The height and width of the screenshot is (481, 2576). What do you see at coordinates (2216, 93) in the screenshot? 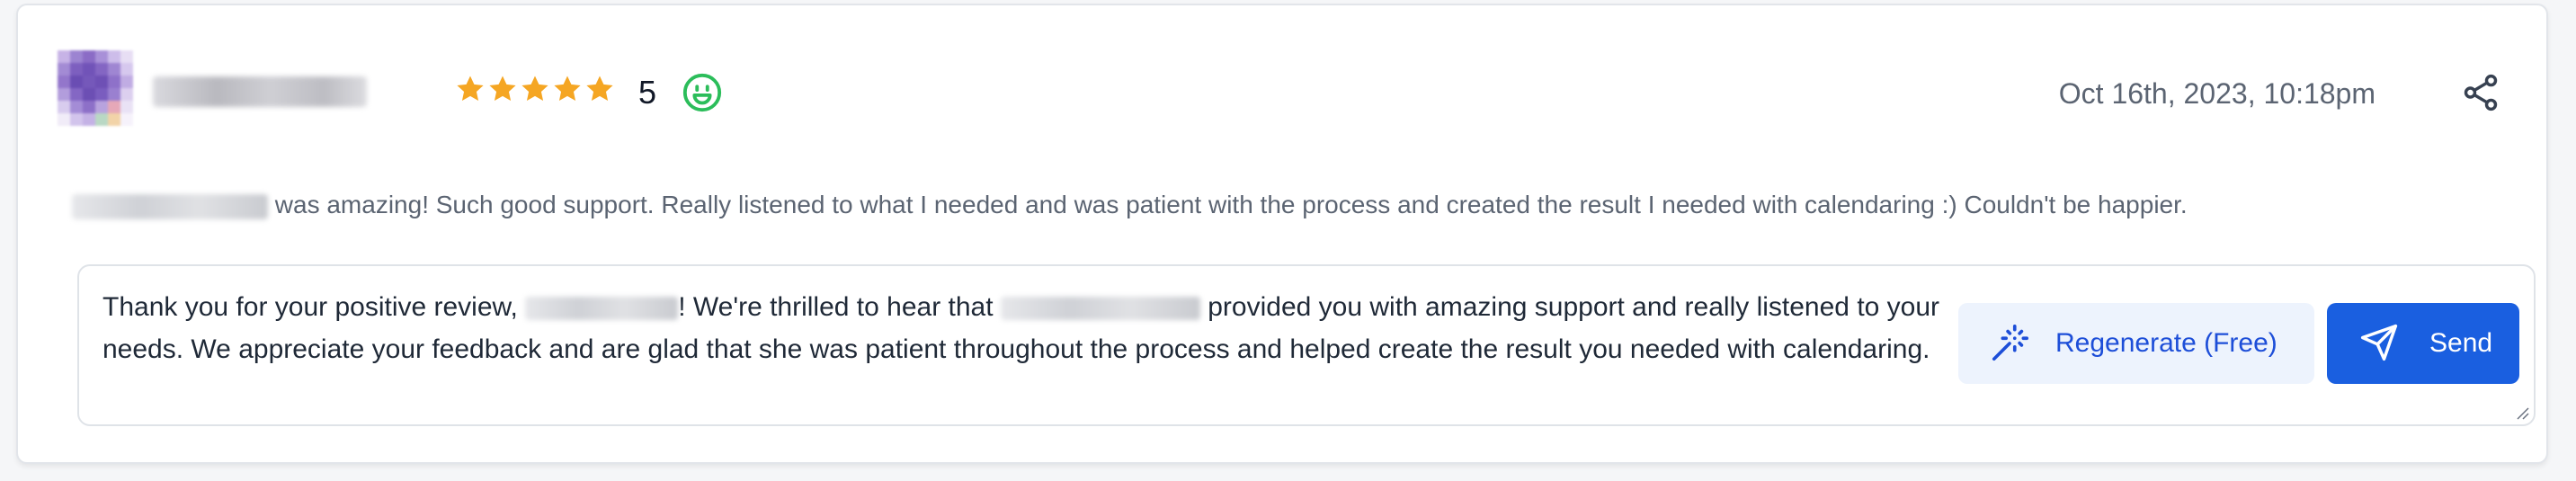
I see `review-date: Oct 16th, 2023, 10:18pm` at bounding box center [2216, 93].